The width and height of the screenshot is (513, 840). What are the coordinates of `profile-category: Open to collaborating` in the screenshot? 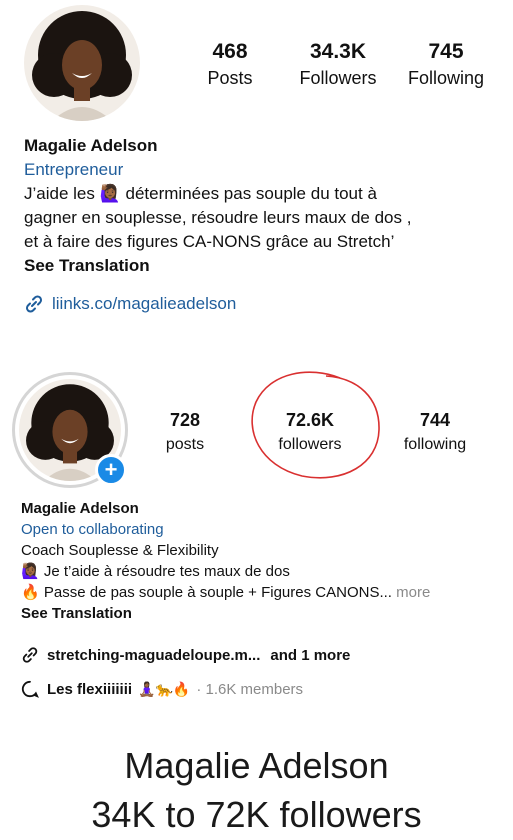 It's located at (257, 529).